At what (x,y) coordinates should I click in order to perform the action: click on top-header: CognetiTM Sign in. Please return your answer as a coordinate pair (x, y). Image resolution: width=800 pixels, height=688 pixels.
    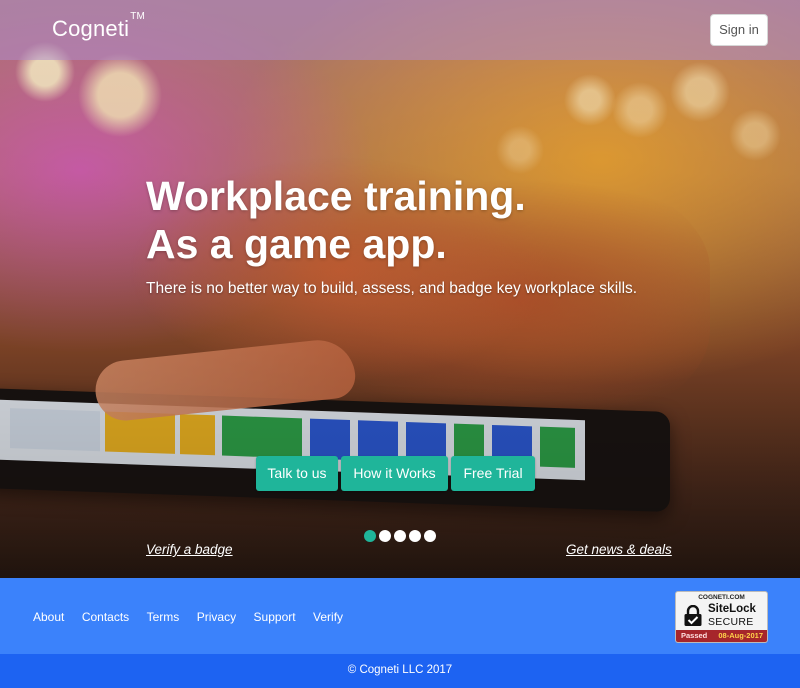
    Looking at the image, I should click on (400, 30).